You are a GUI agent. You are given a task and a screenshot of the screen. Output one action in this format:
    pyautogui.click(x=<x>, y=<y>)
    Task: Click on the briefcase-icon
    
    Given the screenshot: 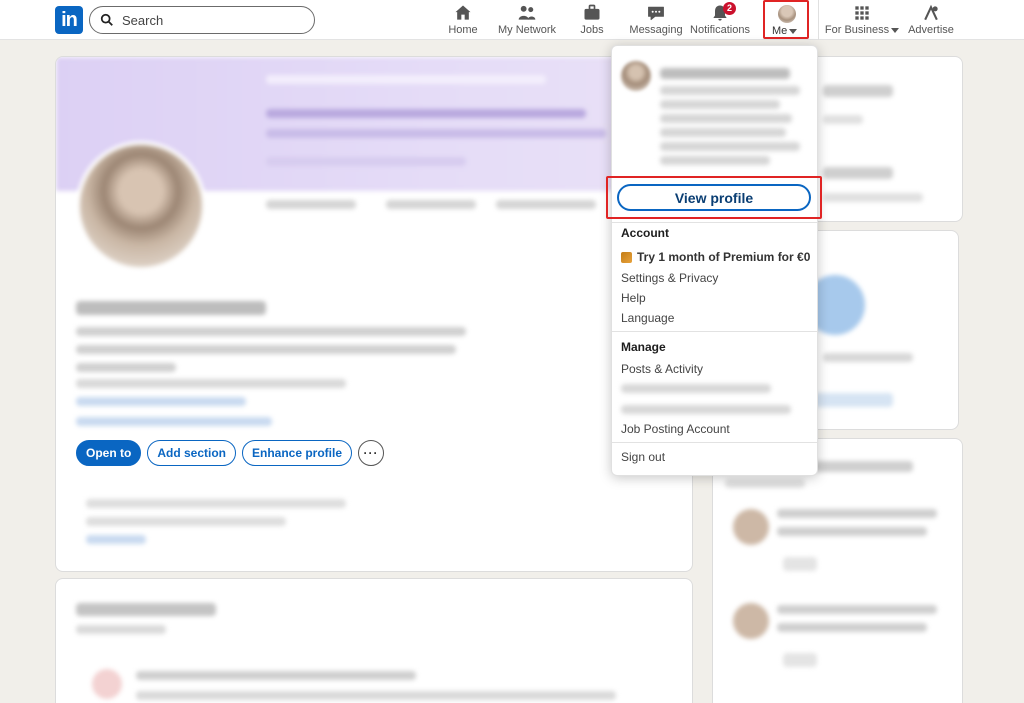 What is the action you would take?
    pyautogui.click(x=592, y=12)
    